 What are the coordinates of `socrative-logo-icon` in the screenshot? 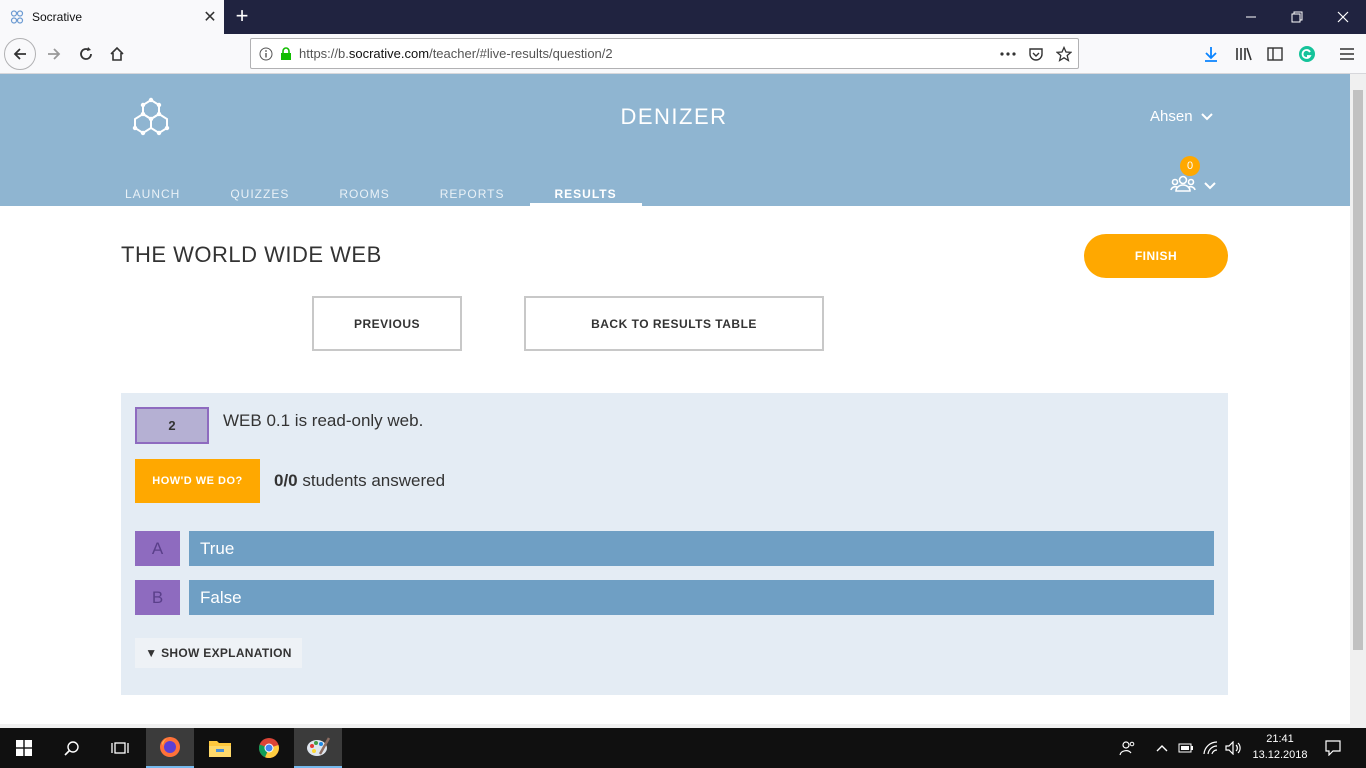 It's located at (151, 117).